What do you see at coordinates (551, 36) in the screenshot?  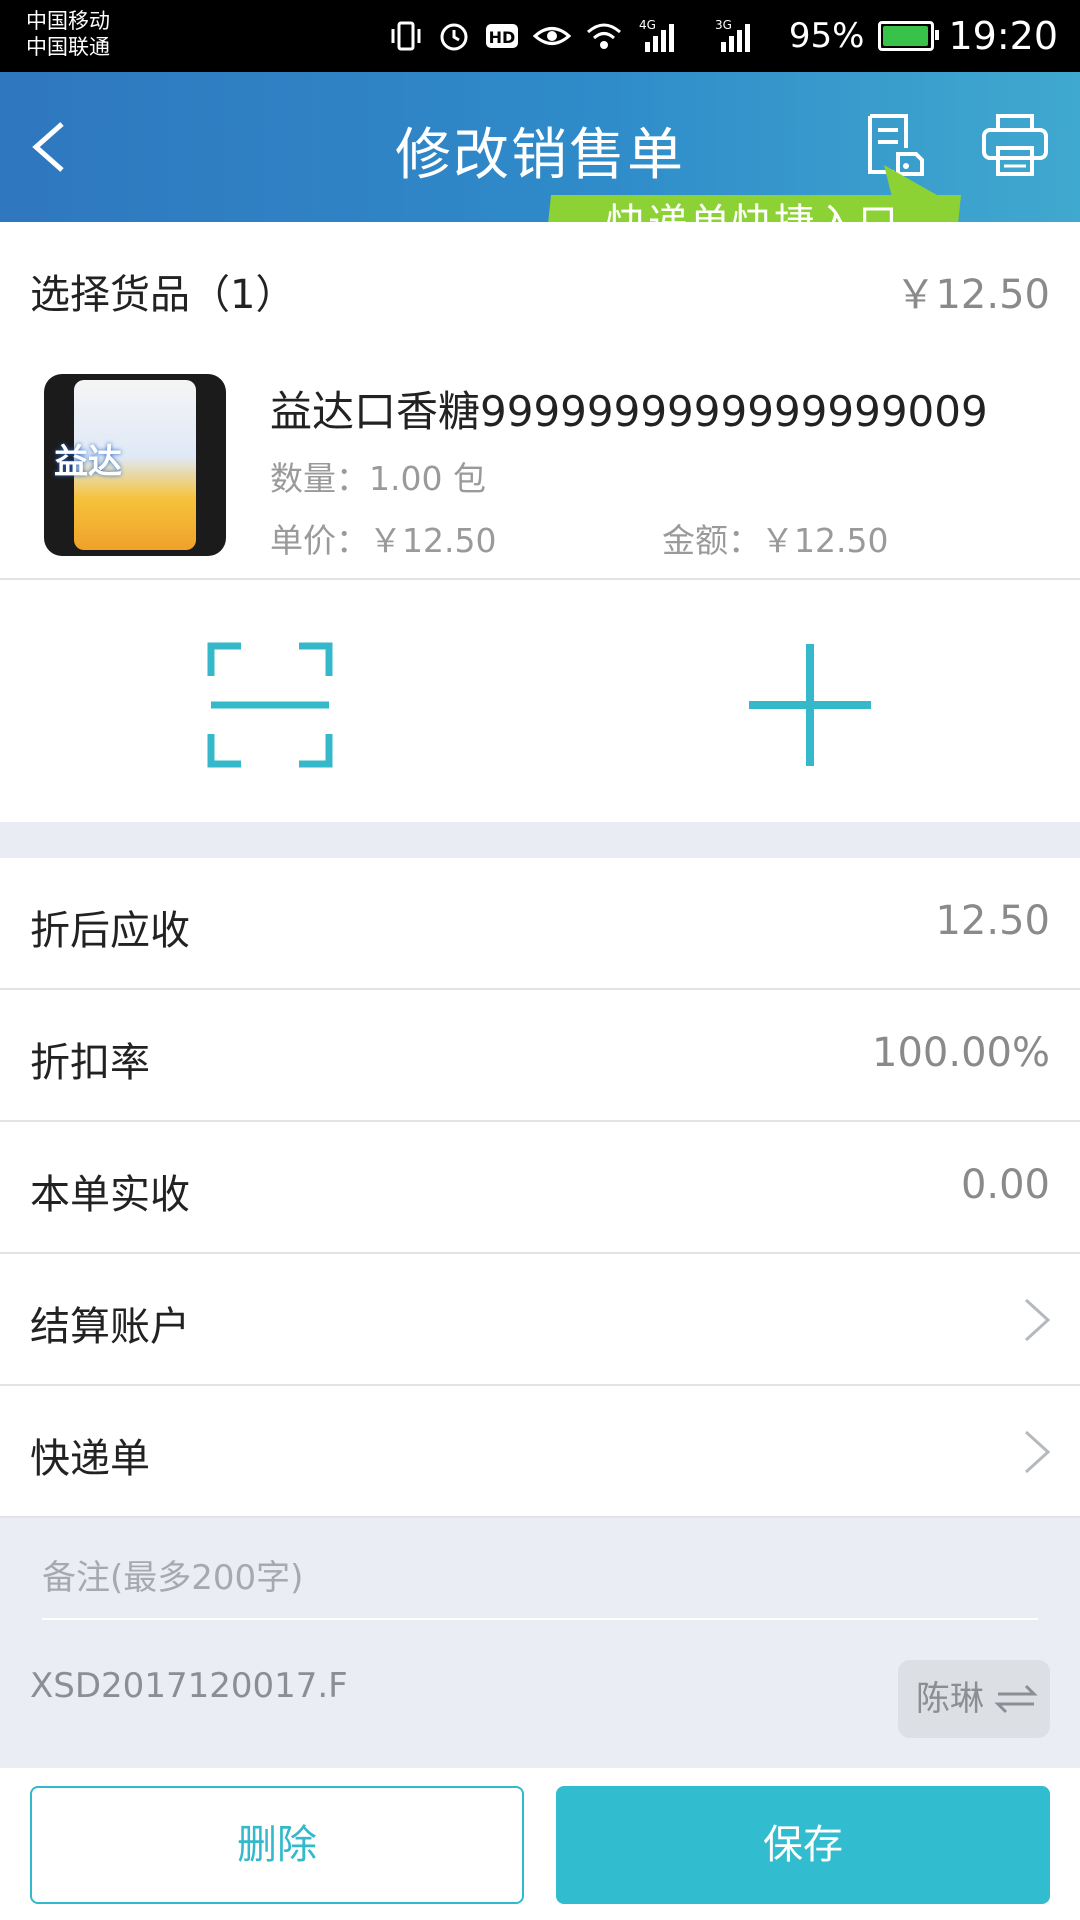 I see `eye-icon` at bounding box center [551, 36].